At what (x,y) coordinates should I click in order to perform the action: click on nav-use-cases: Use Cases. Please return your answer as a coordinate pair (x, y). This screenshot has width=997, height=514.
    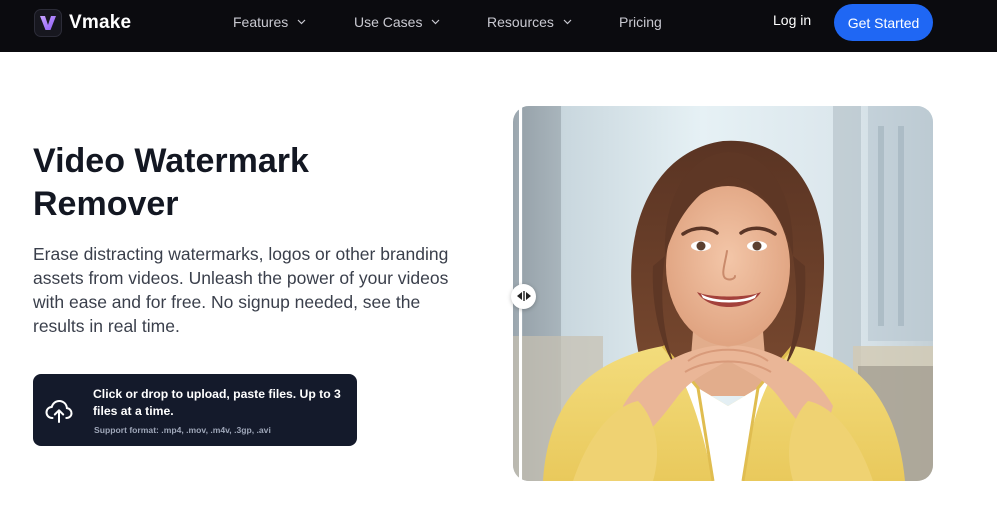
    Looking at the image, I should click on (397, 22).